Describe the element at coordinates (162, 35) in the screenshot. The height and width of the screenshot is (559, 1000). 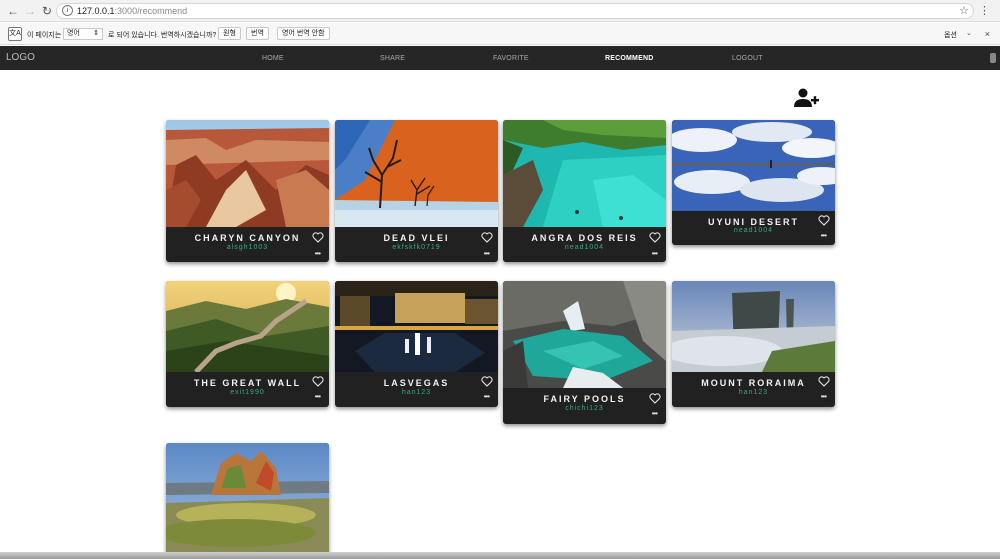
I see `translate-text-after: 로 되어 있습니다. 번역하시겠습니까?` at that location.